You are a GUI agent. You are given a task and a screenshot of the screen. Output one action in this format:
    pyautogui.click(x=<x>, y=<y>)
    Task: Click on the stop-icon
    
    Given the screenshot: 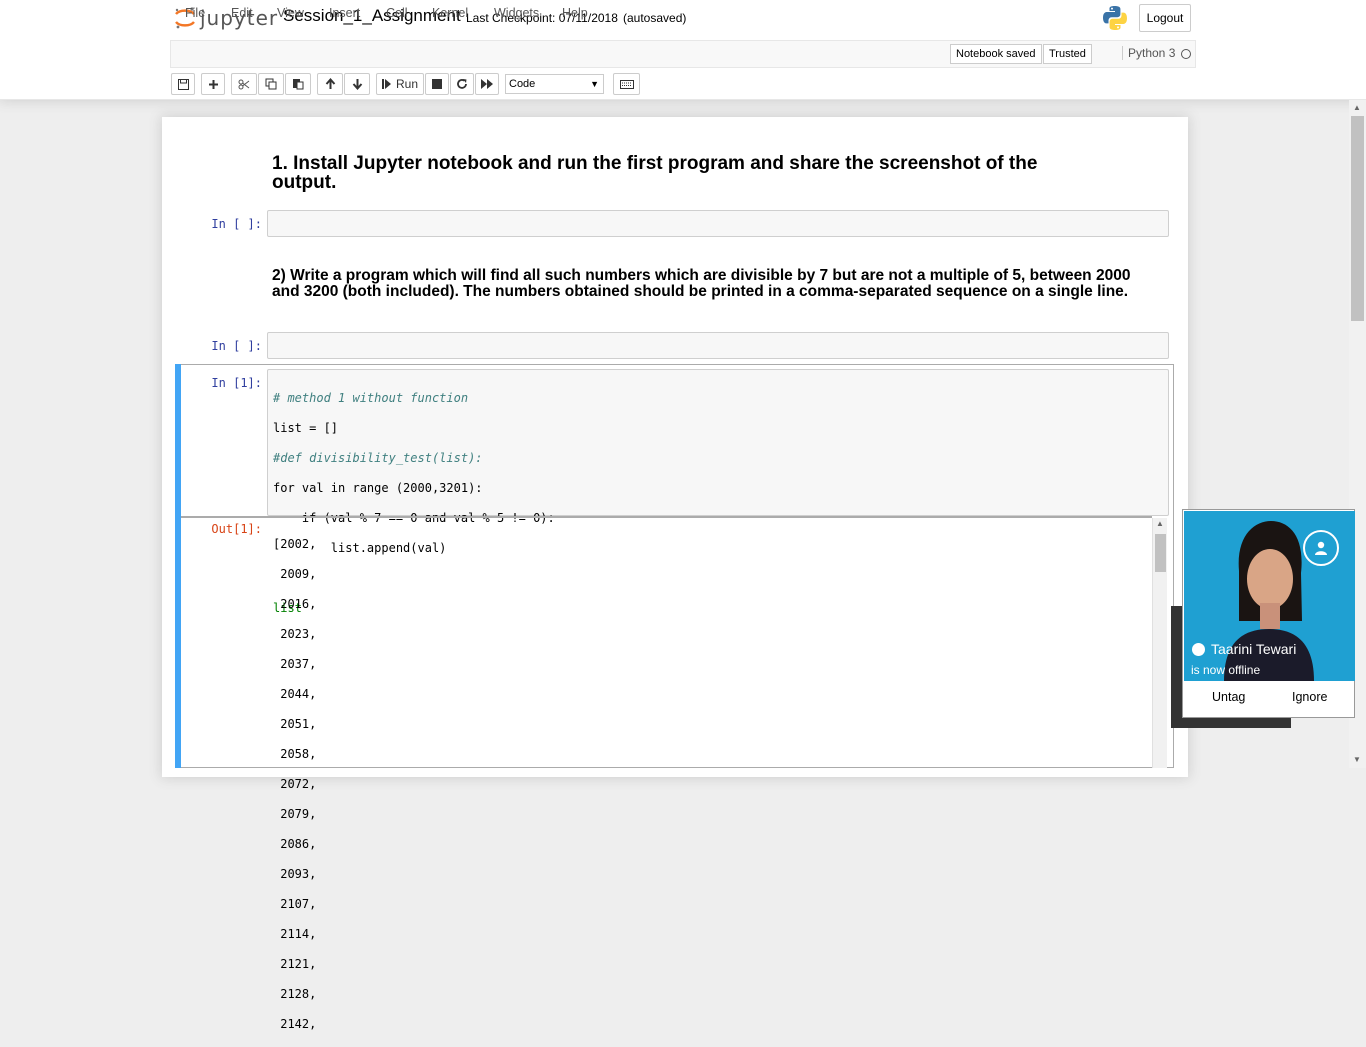 What is the action you would take?
    pyautogui.click(x=437, y=84)
    